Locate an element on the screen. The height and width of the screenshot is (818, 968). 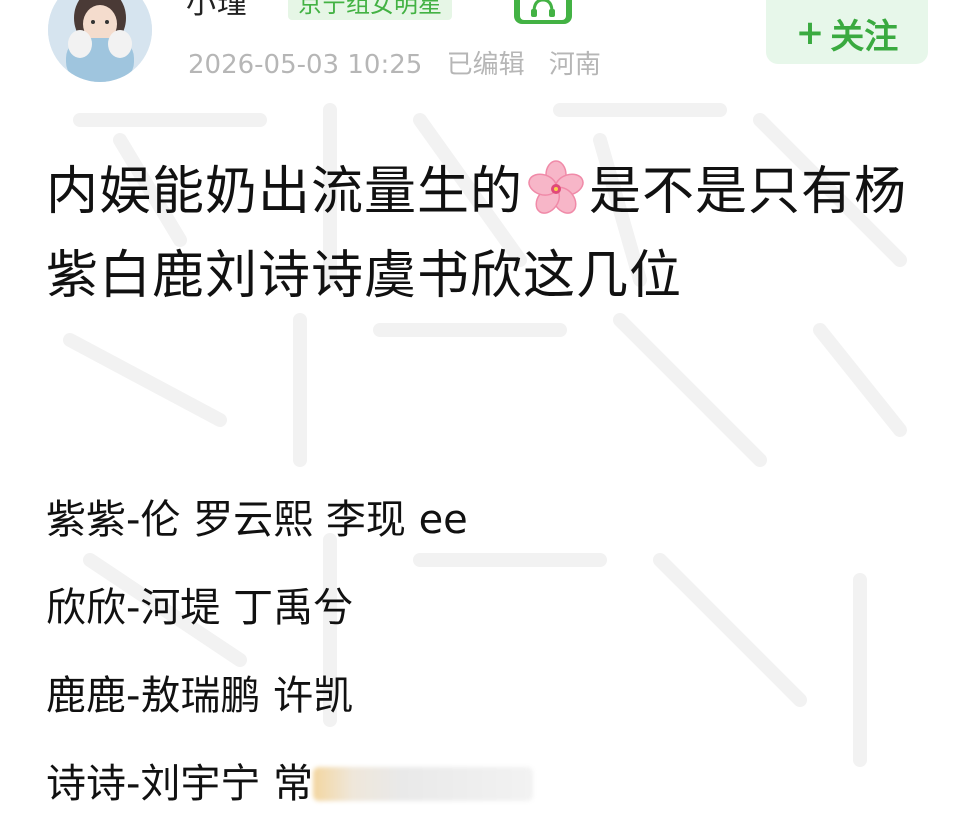
avatar-photo is located at coordinates (100, 41).